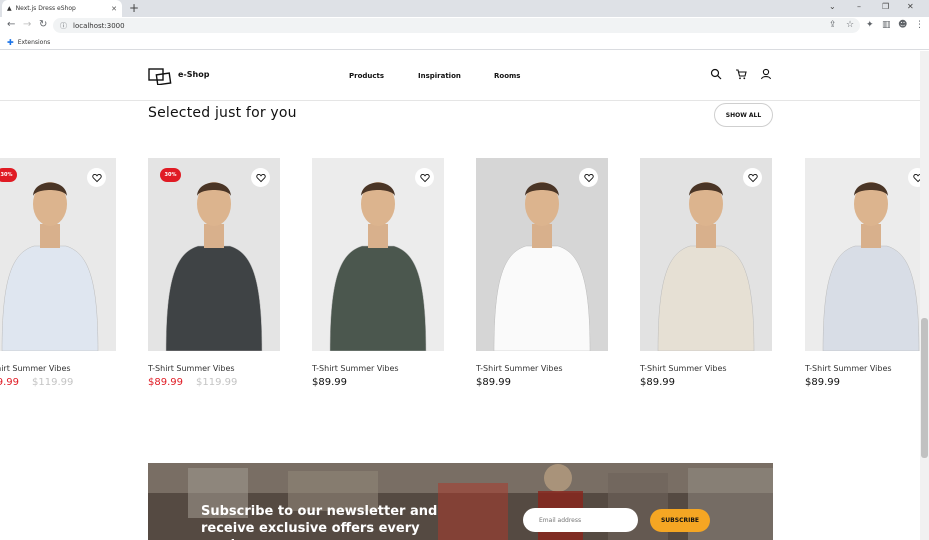 The height and width of the screenshot is (540, 929). Describe the element at coordinates (886, 25) in the screenshot. I see `side-panel-icon: ▥` at that location.